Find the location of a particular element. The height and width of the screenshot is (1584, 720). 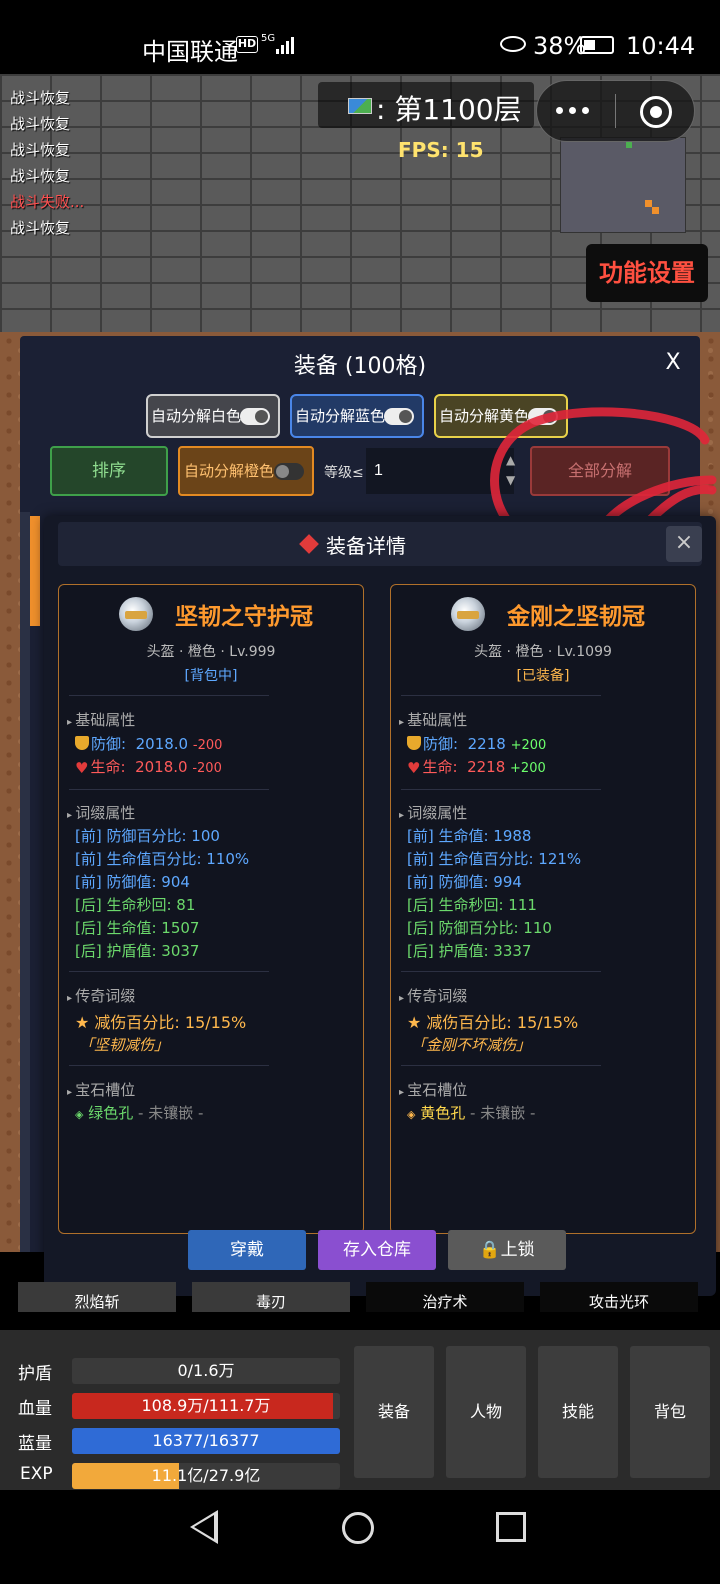

affix-line: [前] 生命值百分比: 121% is located at coordinates (494, 859).